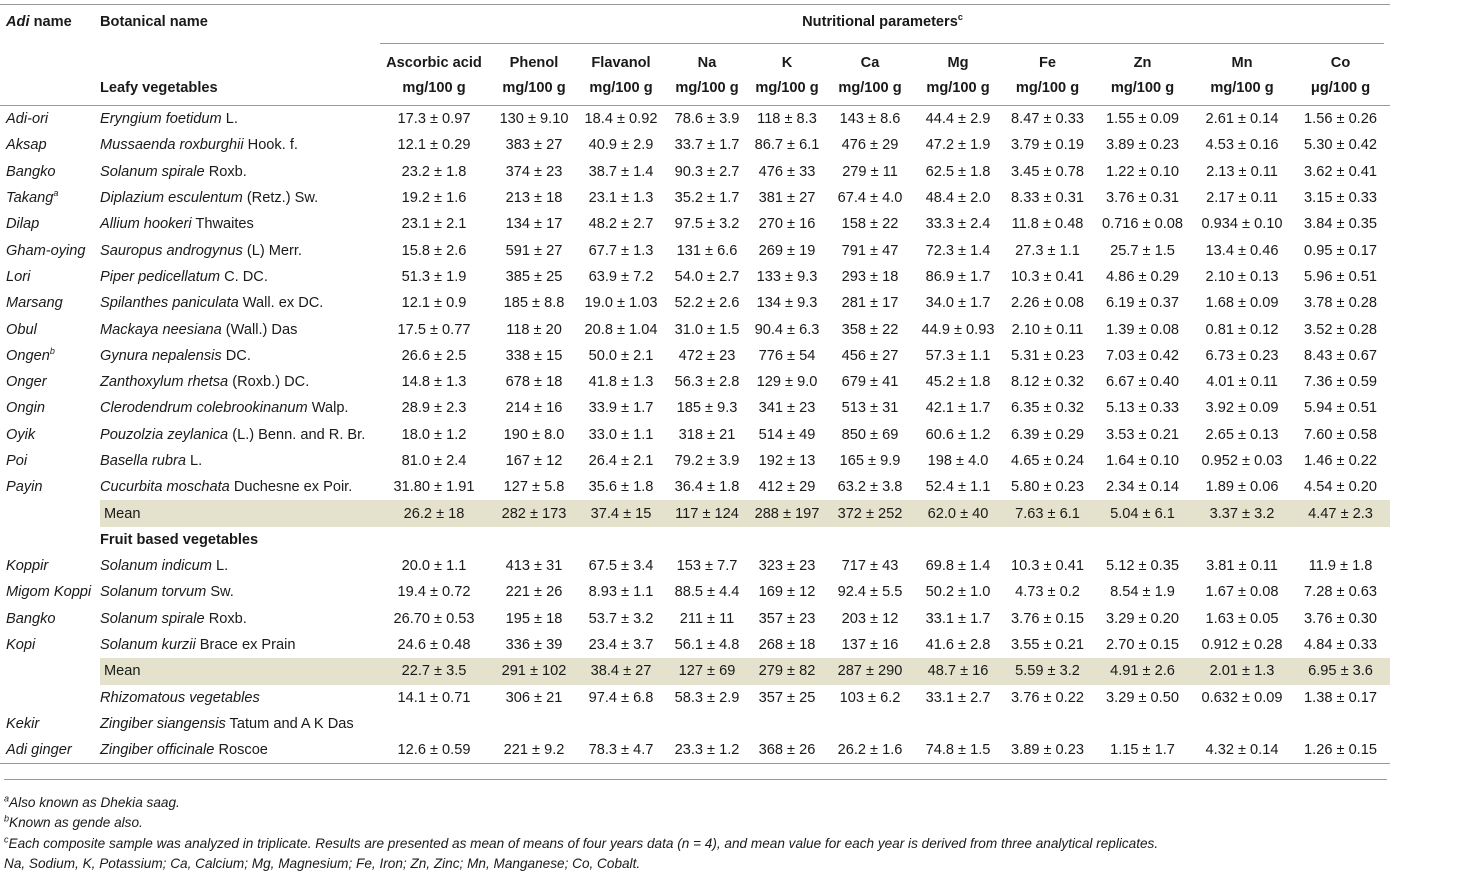  I want to click on botanical-name-cell: Zanthoxylum rhetsa (Roxb.) DC., so click(237, 382).